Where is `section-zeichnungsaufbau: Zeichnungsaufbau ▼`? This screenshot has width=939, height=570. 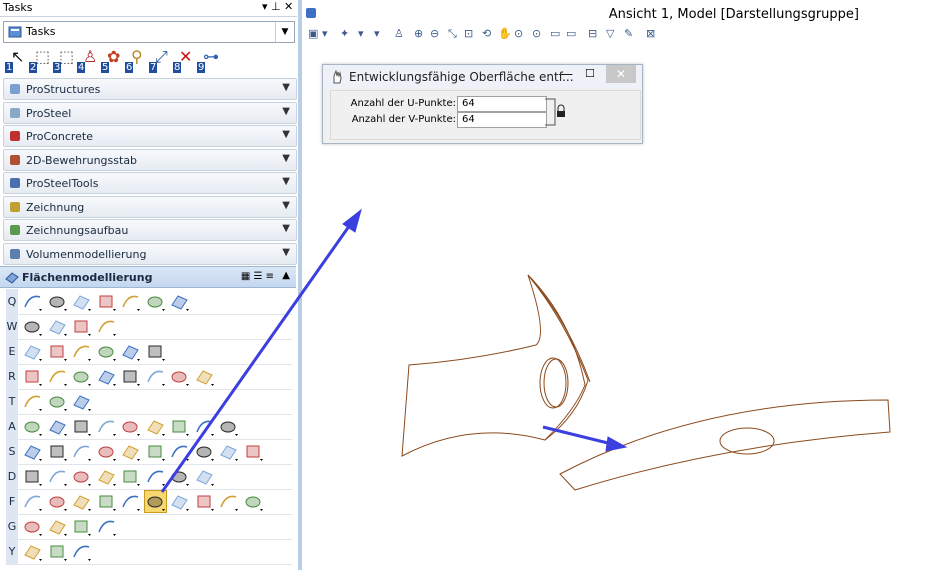
section-zeichnungsaufbau: Zeichnungsaufbau ▼ is located at coordinates (150, 230).